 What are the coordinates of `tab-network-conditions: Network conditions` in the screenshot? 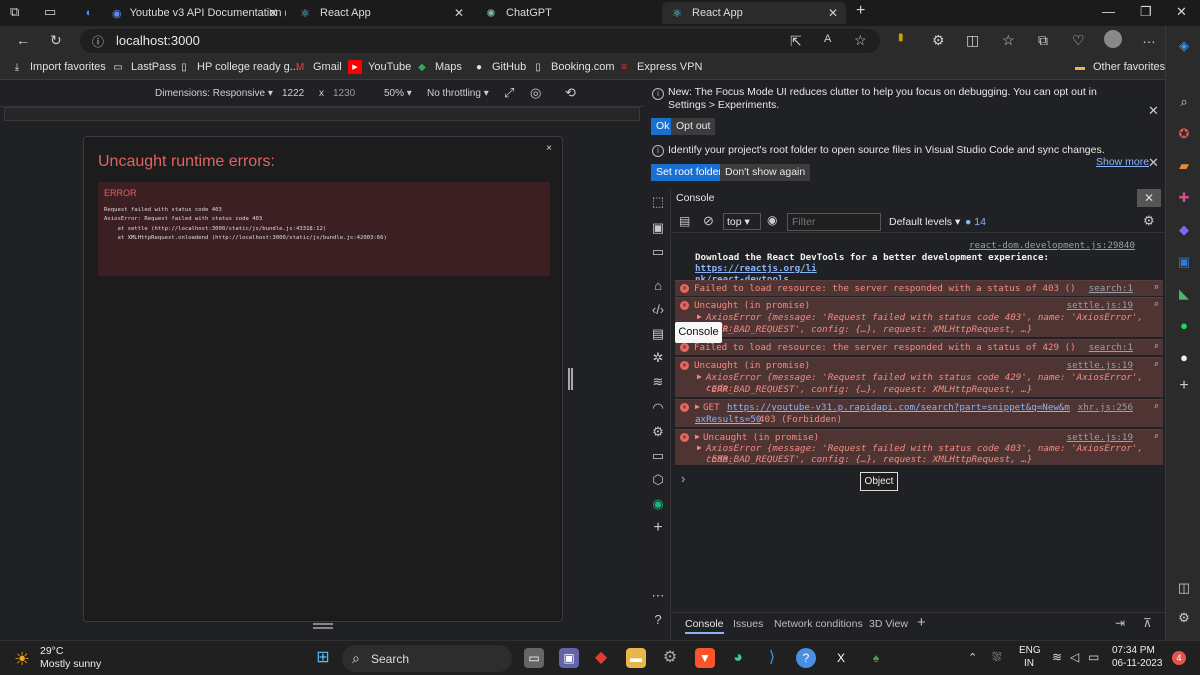 It's located at (818, 624).